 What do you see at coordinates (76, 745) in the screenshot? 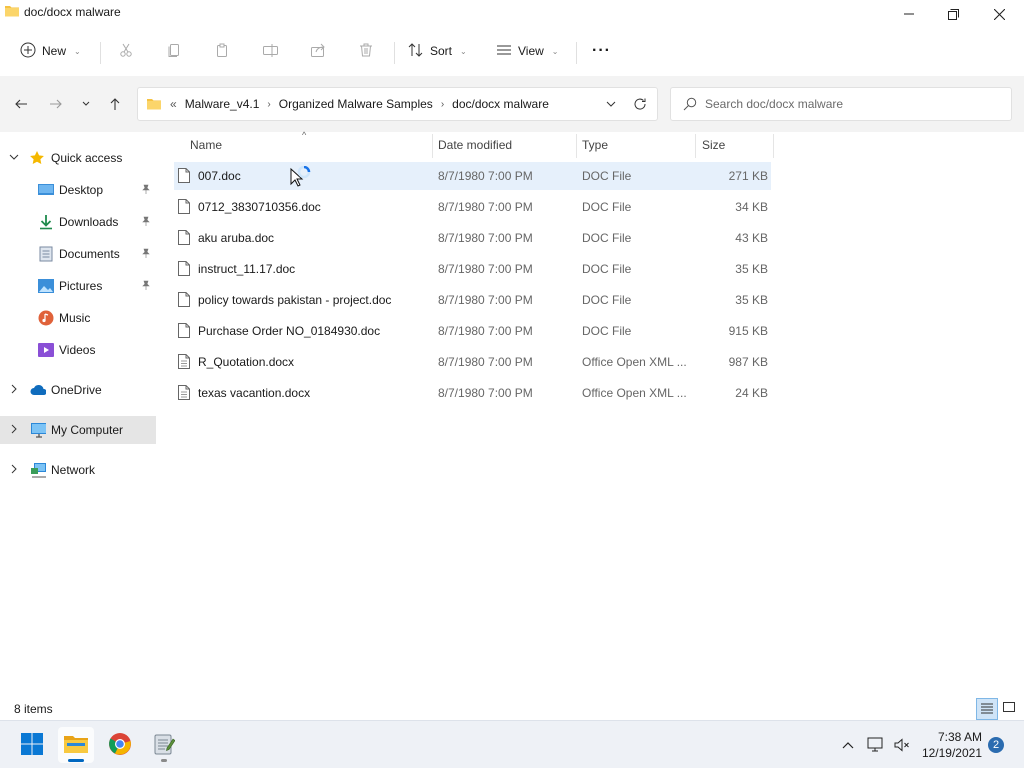
I see `taskbar-file-explorer` at bounding box center [76, 745].